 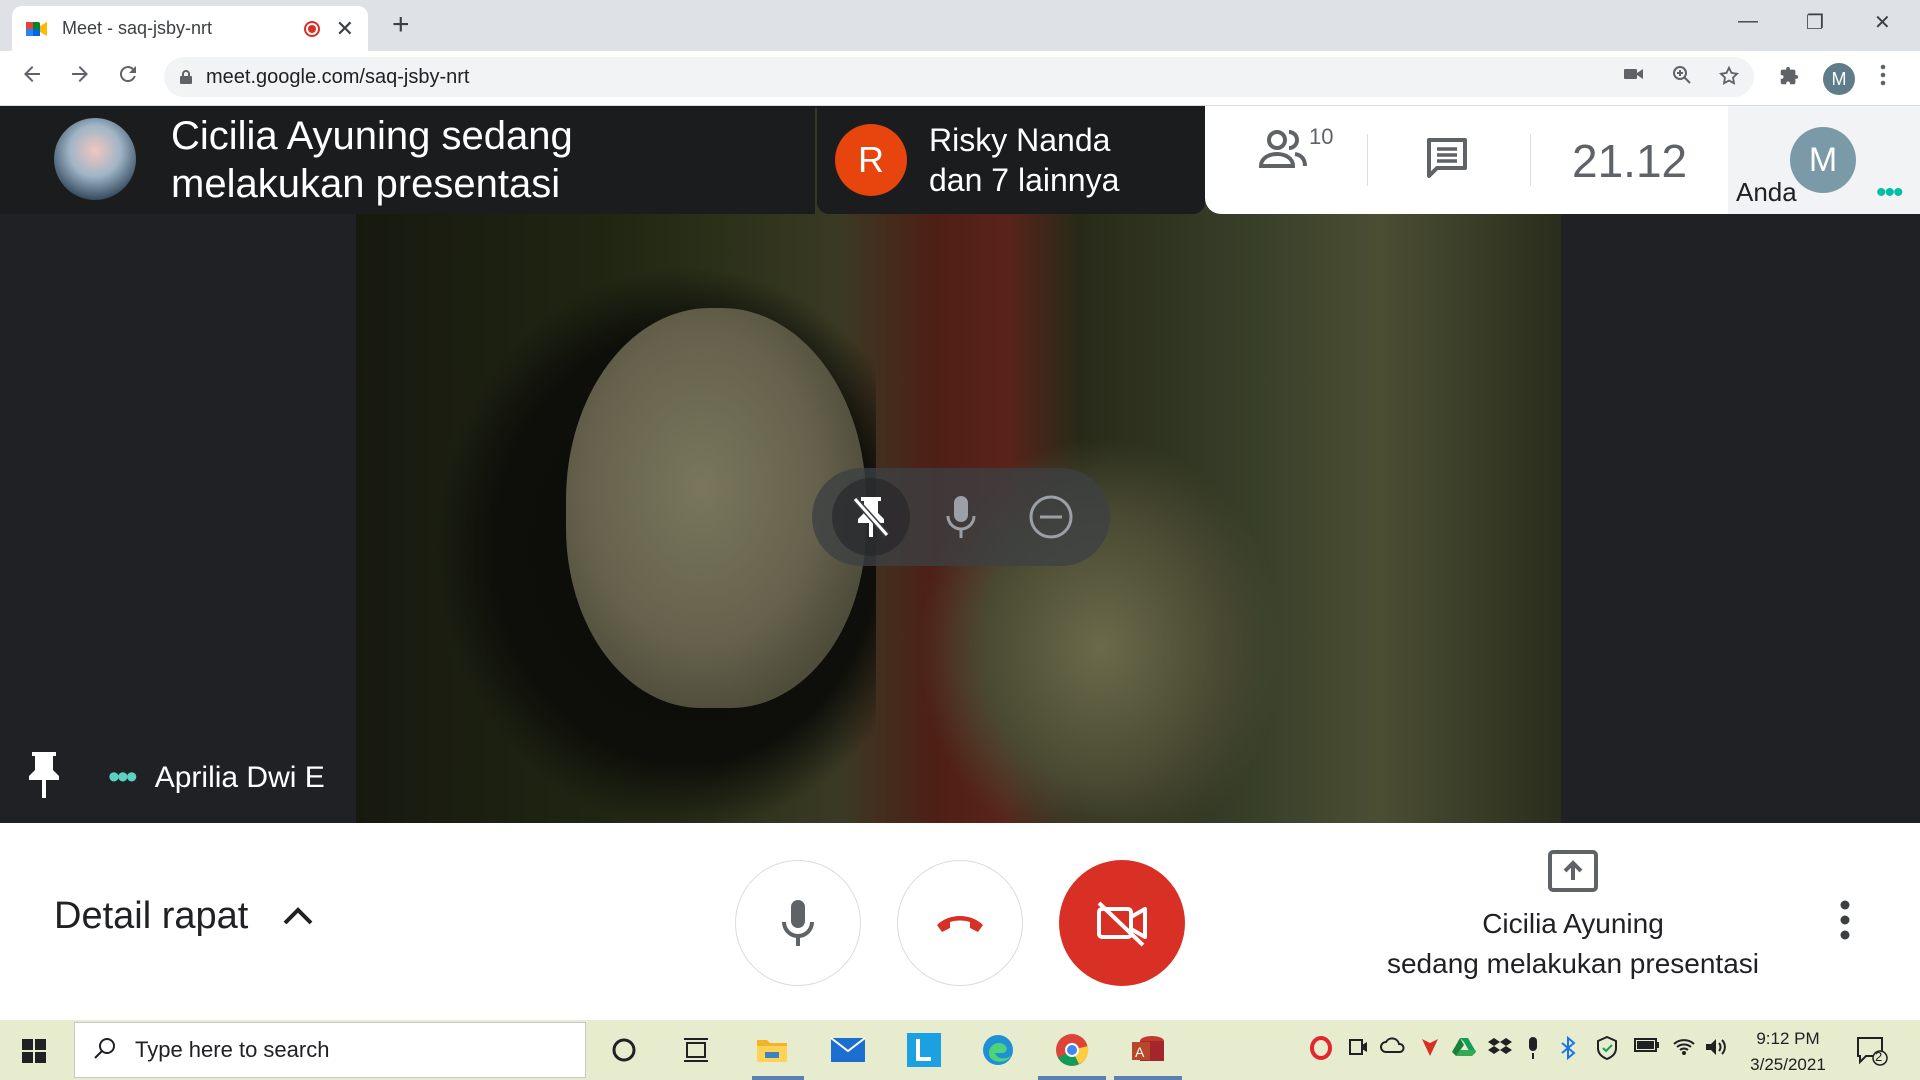 I want to click on participants-button: 10, so click(x=1295, y=149).